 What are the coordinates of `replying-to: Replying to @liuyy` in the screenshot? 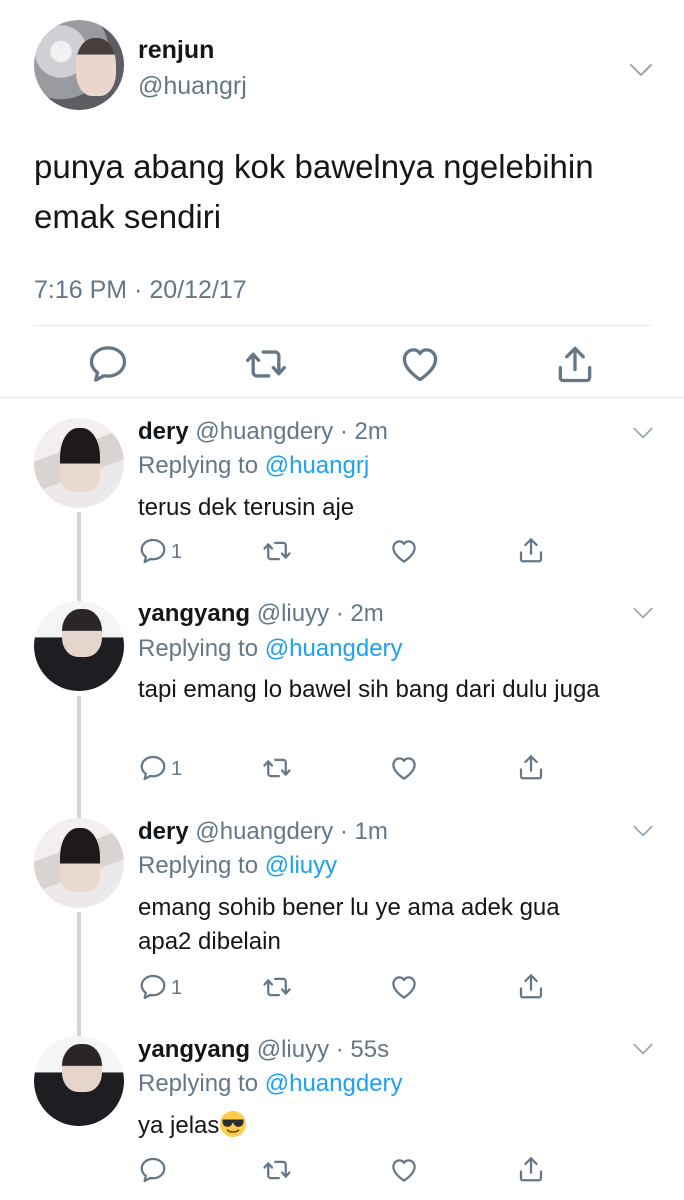 It's located at (237, 866).